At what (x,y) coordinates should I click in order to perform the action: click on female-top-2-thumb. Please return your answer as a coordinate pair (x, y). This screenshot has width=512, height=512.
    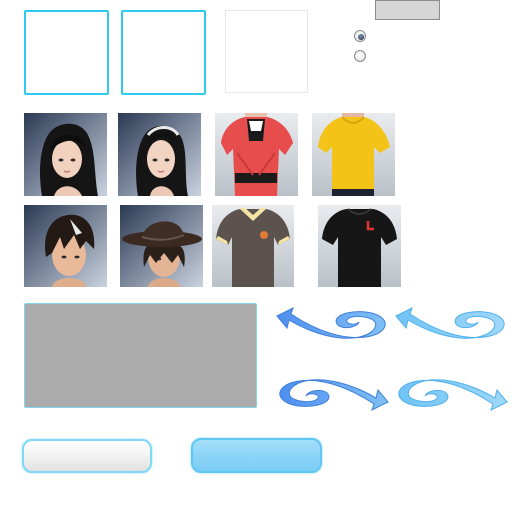
    Looking at the image, I should click on (353, 154).